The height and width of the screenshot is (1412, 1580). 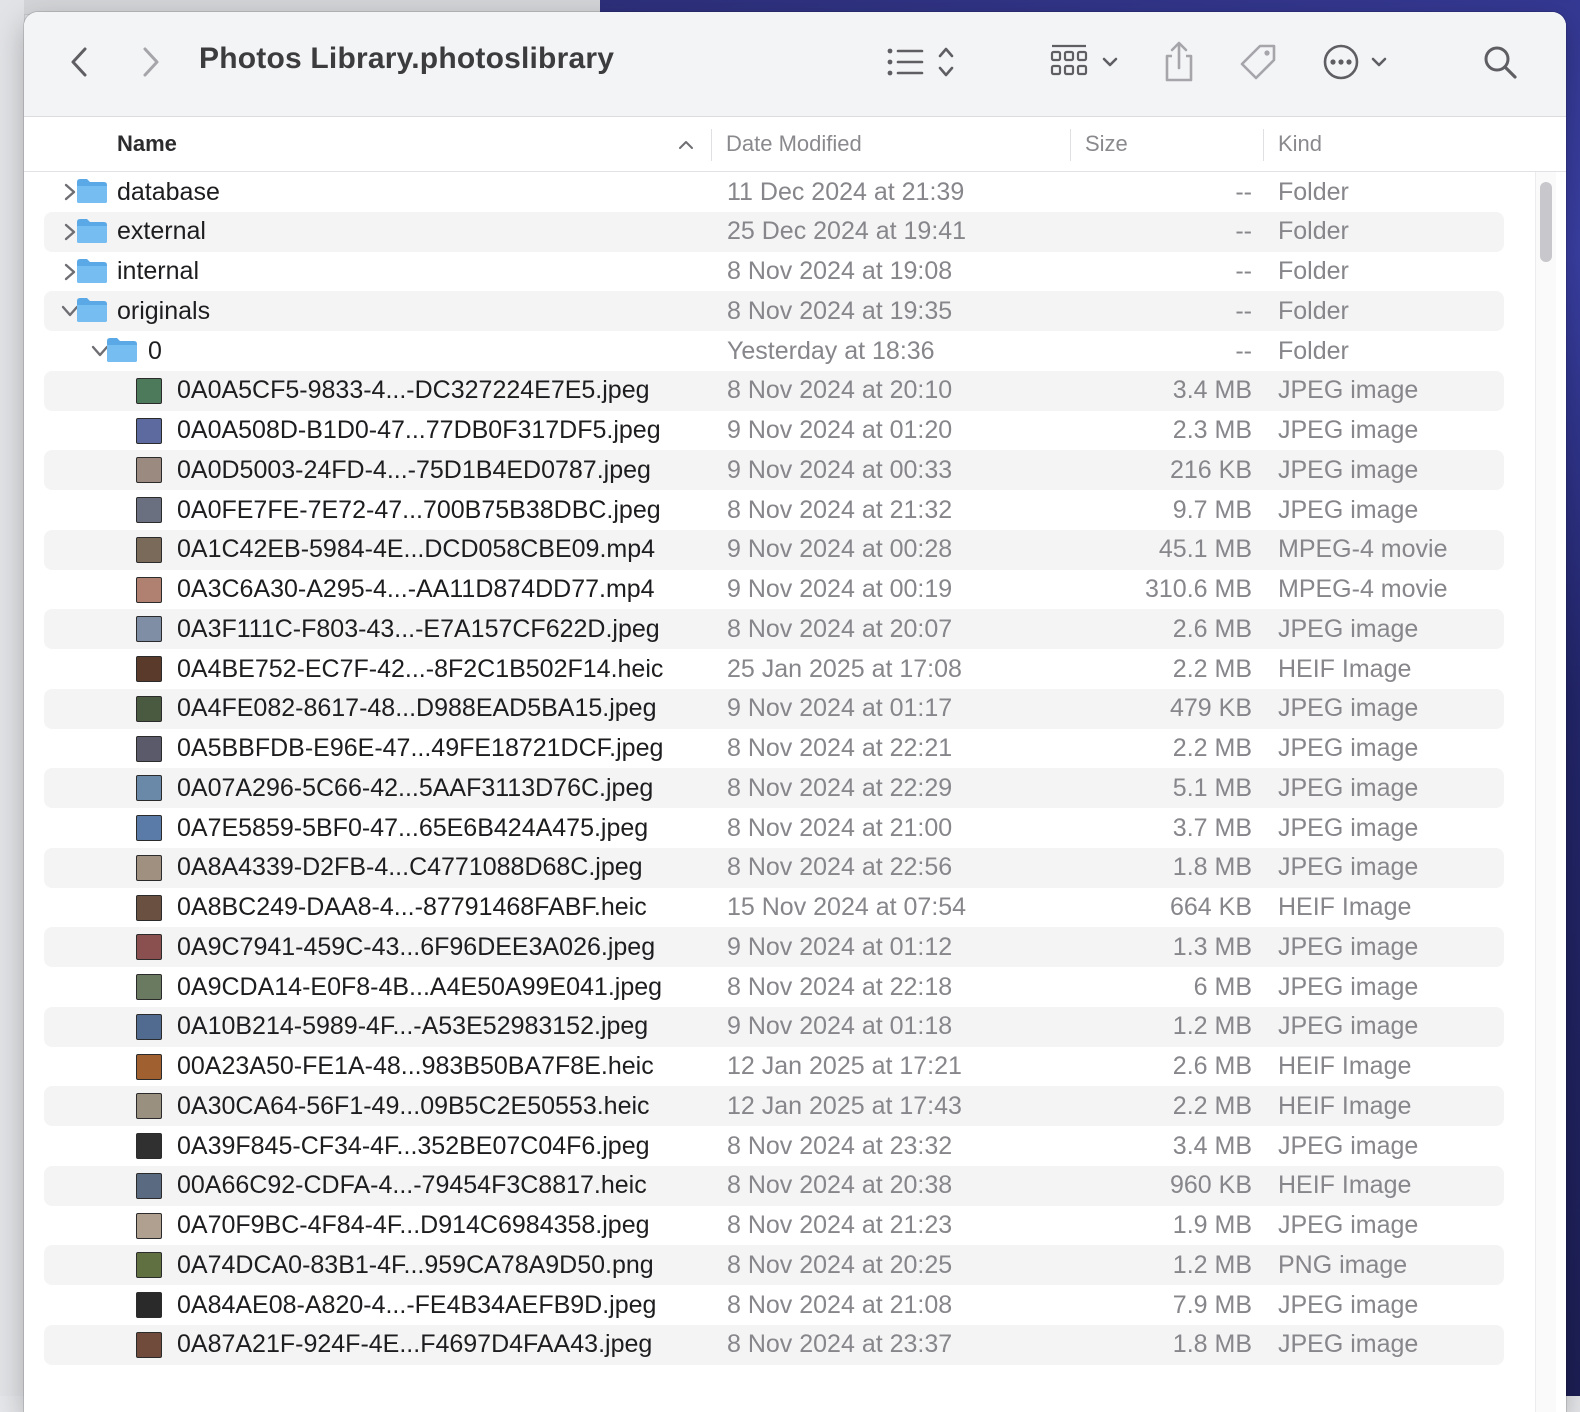 I want to click on view-options-button, so click(x=924, y=62).